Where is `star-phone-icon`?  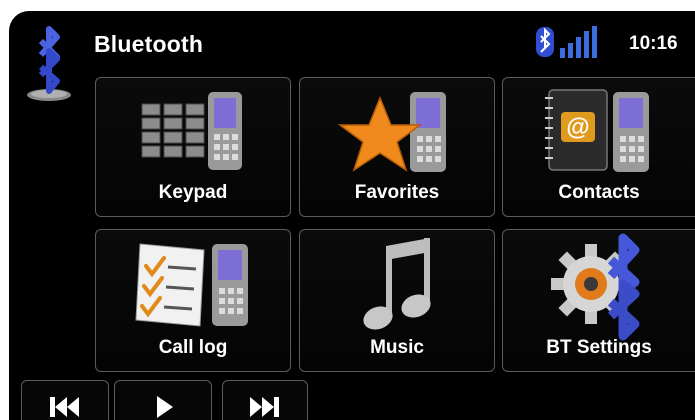
star-phone-icon is located at coordinates (391, 132).